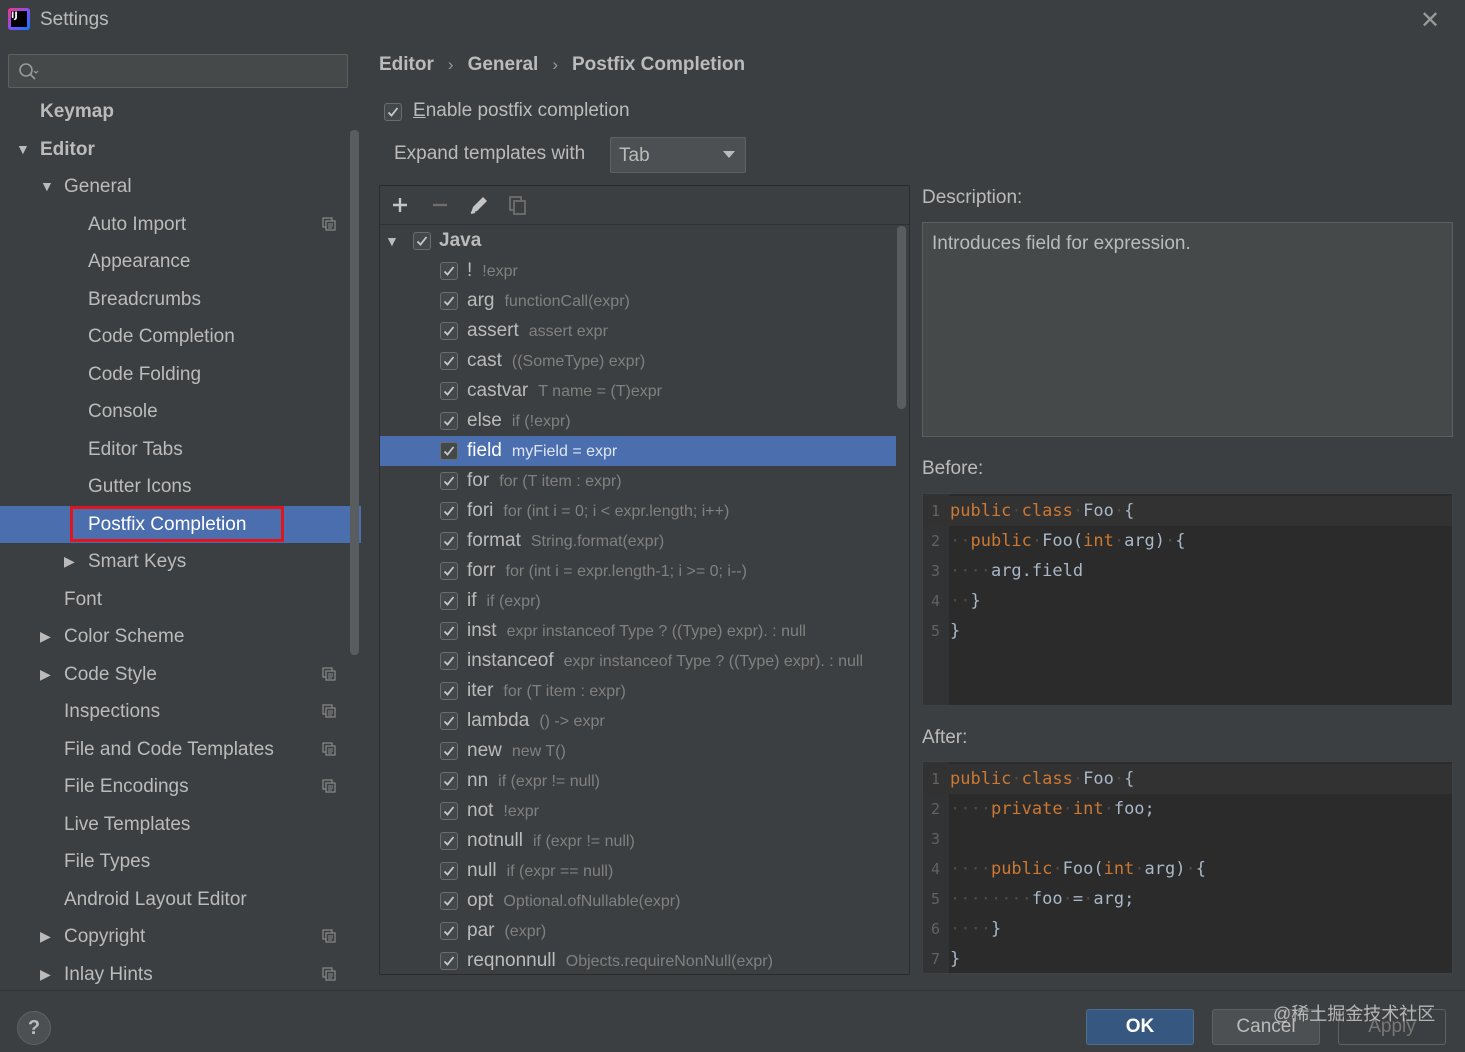  I want to click on sidebar-item-android-layout-editor: Android Layout Editor, so click(180, 899).